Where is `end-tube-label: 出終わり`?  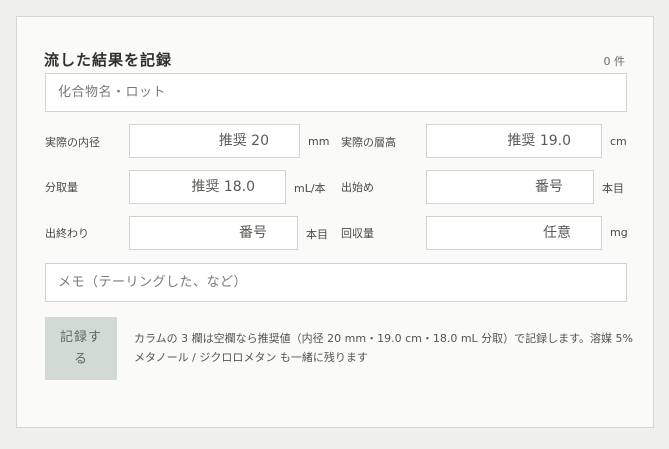
end-tube-label: 出終わり is located at coordinates (67, 233).